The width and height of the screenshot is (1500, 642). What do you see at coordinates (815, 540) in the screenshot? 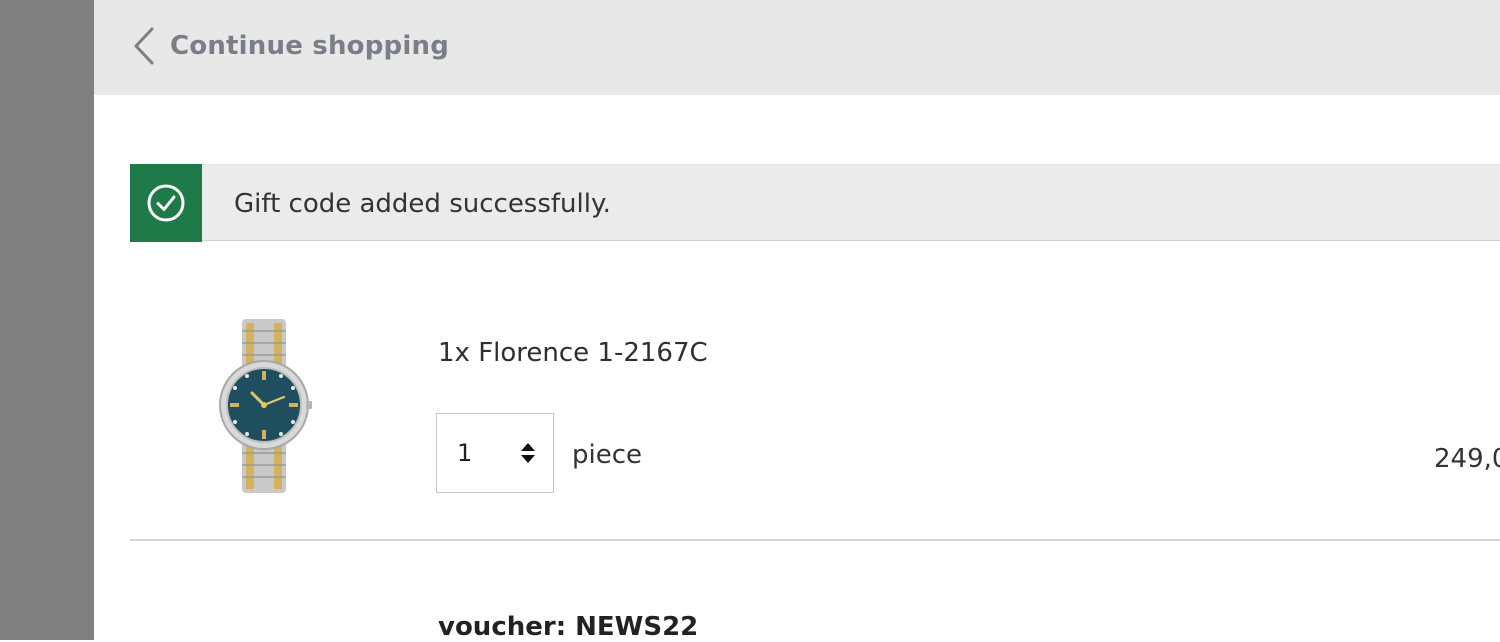
I see `divider` at bounding box center [815, 540].